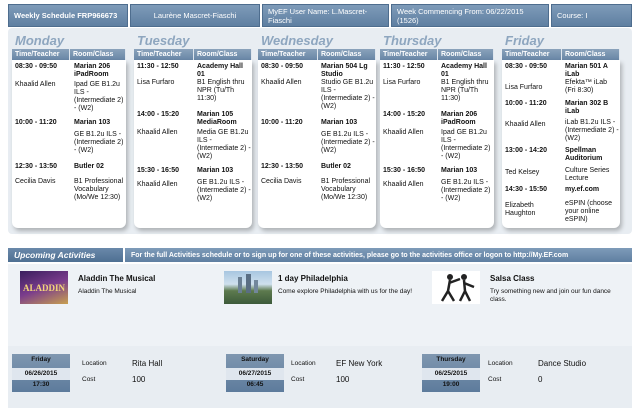 Image resolution: width=640 pixels, height=413 pixels. I want to click on slot-class: Efekta™ iLab (Fri 8:30), so click(586, 86).